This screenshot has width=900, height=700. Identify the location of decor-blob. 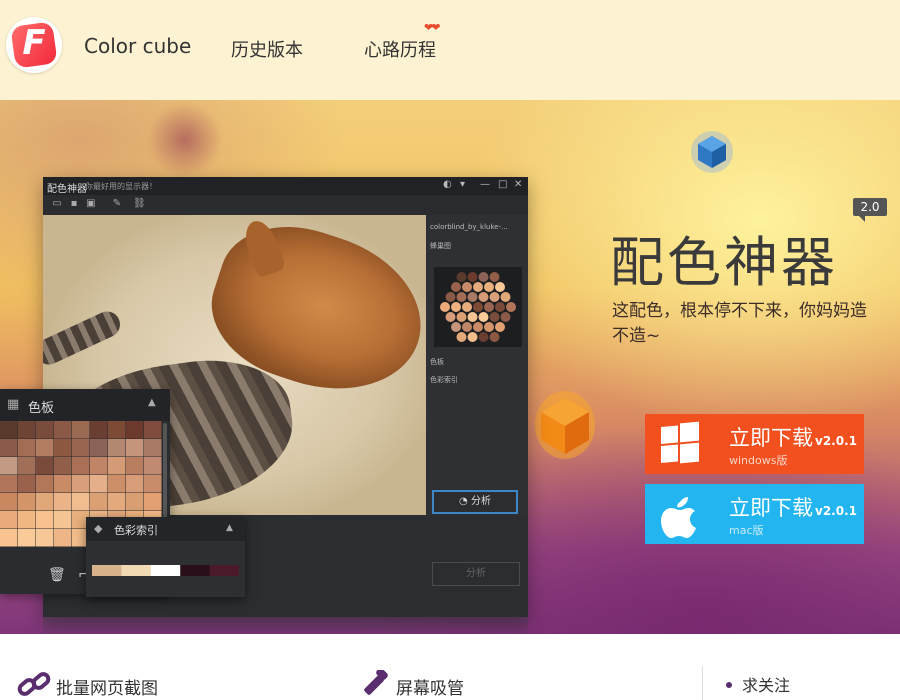
(185, 140).